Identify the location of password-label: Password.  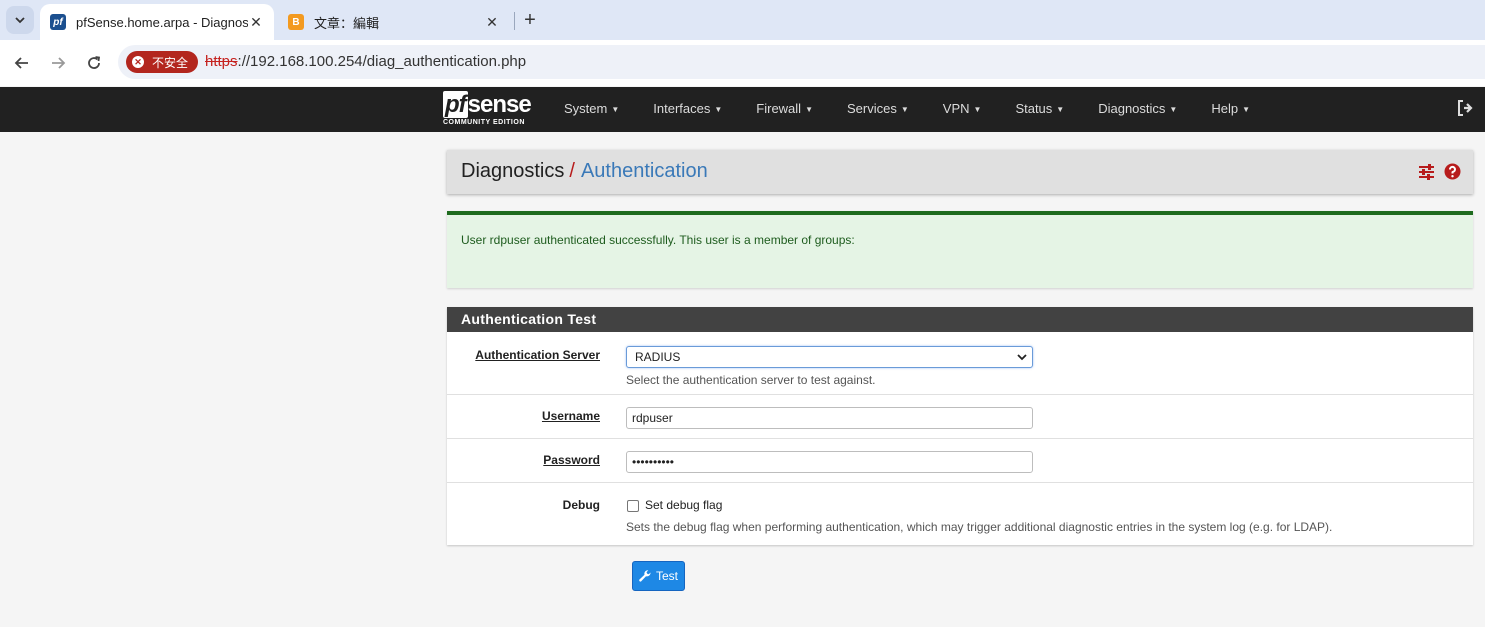
(571, 460).